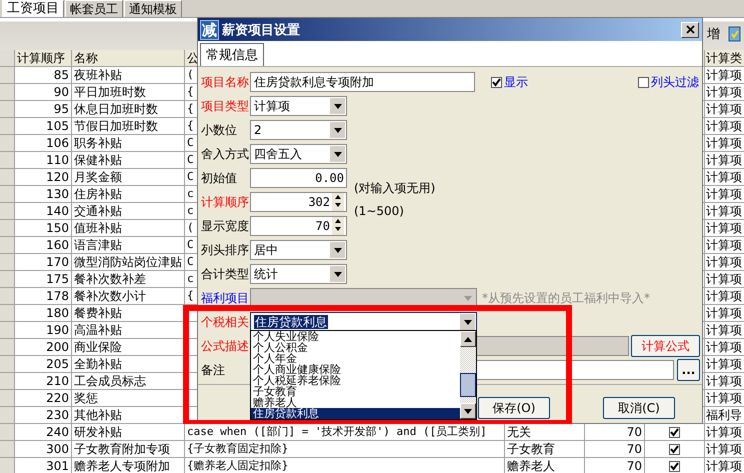 Image resolution: width=744 pixels, height=473 pixels. I want to click on table-cell: 子女教育附加专项, so click(128, 449).